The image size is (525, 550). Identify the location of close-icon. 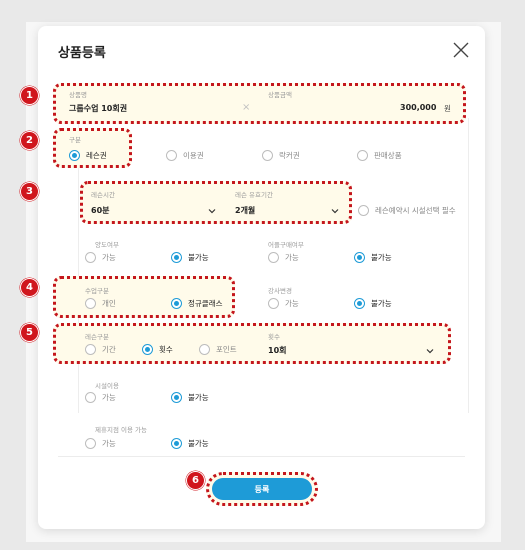
(461, 50).